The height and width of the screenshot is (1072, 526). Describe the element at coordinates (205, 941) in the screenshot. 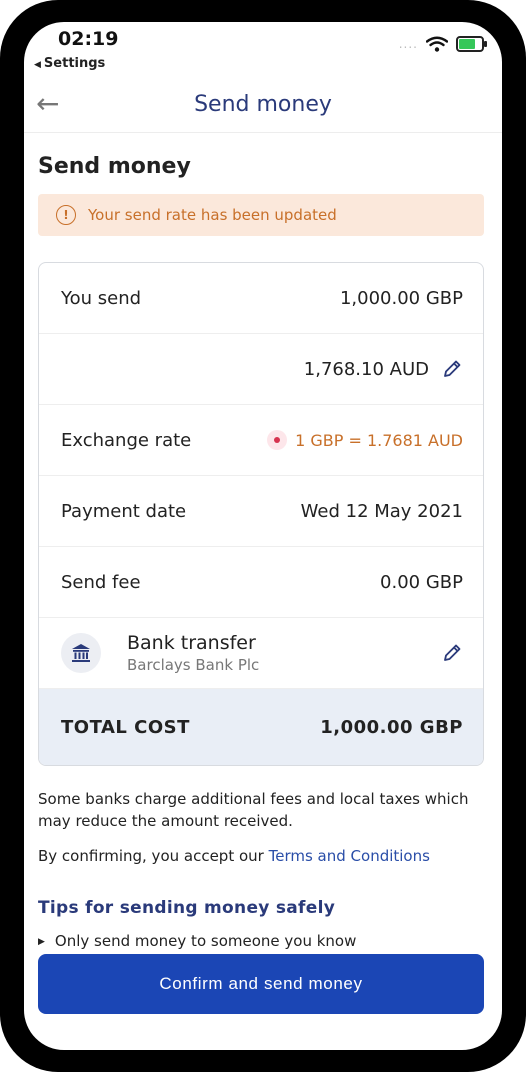

I see `tips-item-text: Only send money to someone you know` at that location.